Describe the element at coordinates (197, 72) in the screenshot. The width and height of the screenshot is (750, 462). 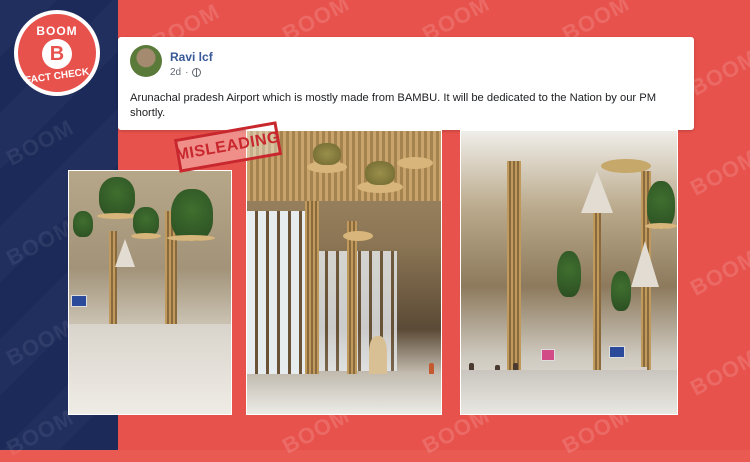
I see `globe-icon` at that location.